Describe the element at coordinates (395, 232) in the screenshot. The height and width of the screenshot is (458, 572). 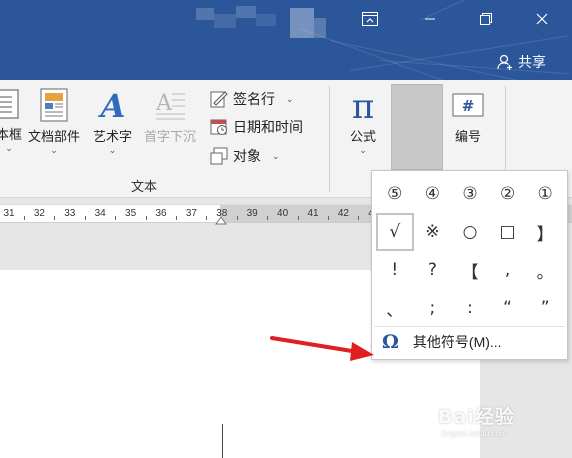
I see `symbol-cell: √` at that location.